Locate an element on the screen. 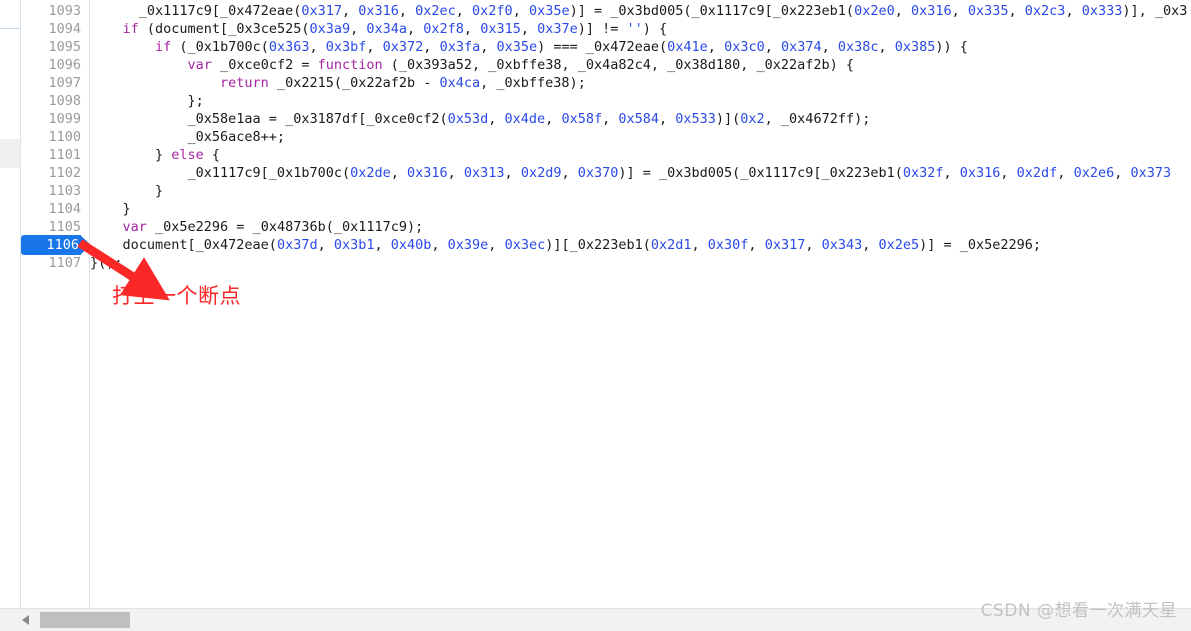 The height and width of the screenshot is (631, 1191). code-token-plain: _0x1117c9[_0x472eae( is located at coordinates (196, 11).